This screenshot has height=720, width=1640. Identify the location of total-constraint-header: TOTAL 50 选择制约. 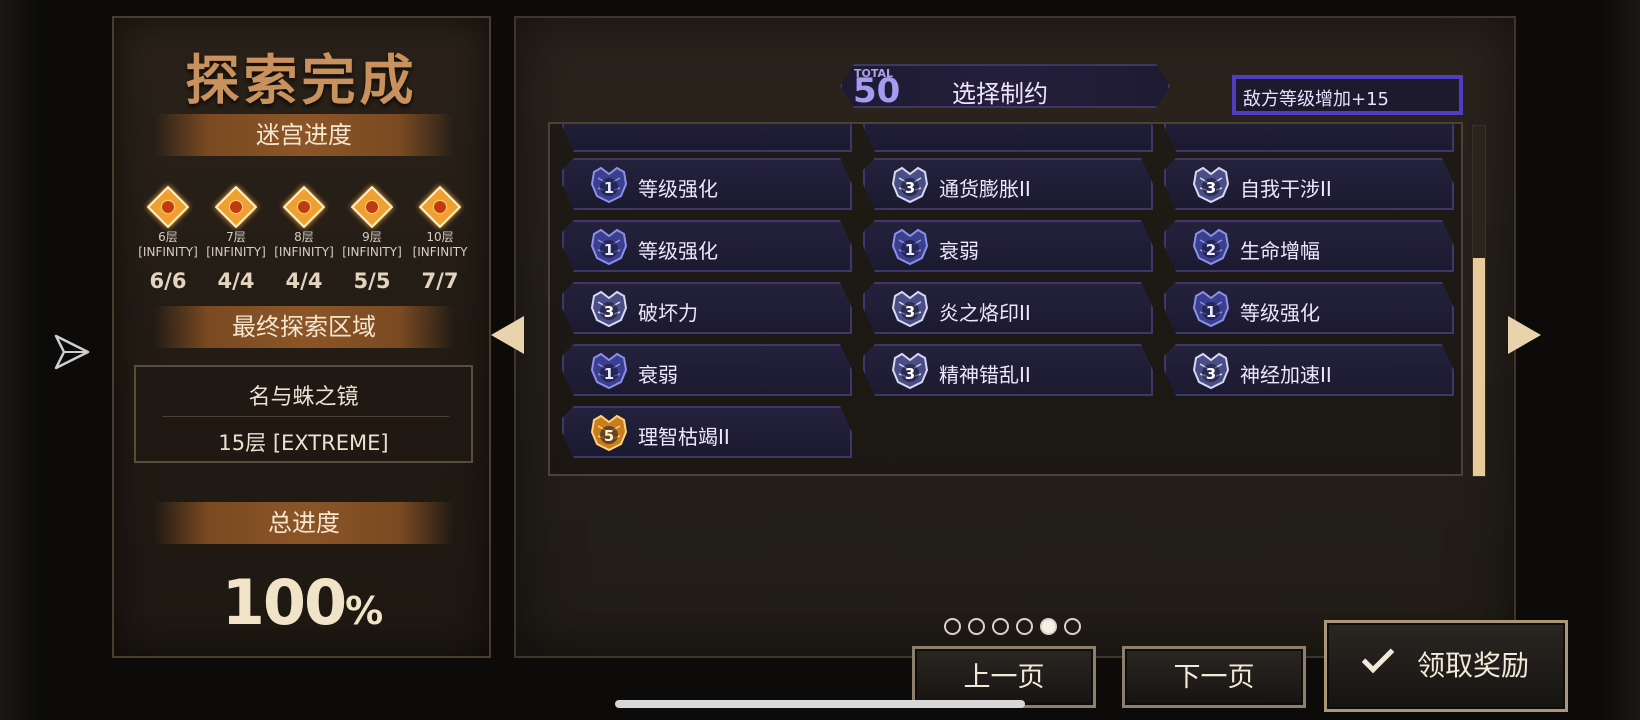
(1005, 86).